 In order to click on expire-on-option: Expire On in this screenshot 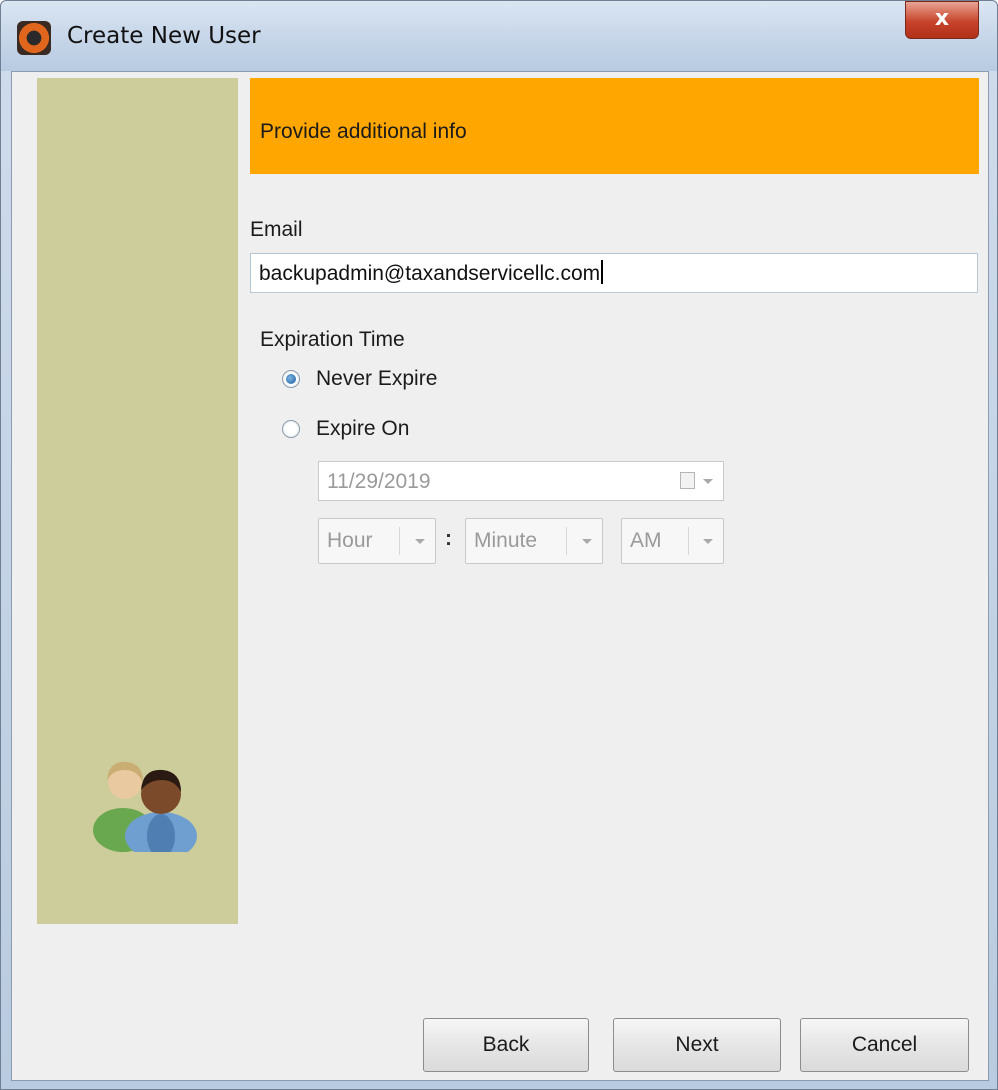, I will do `click(345, 429)`.